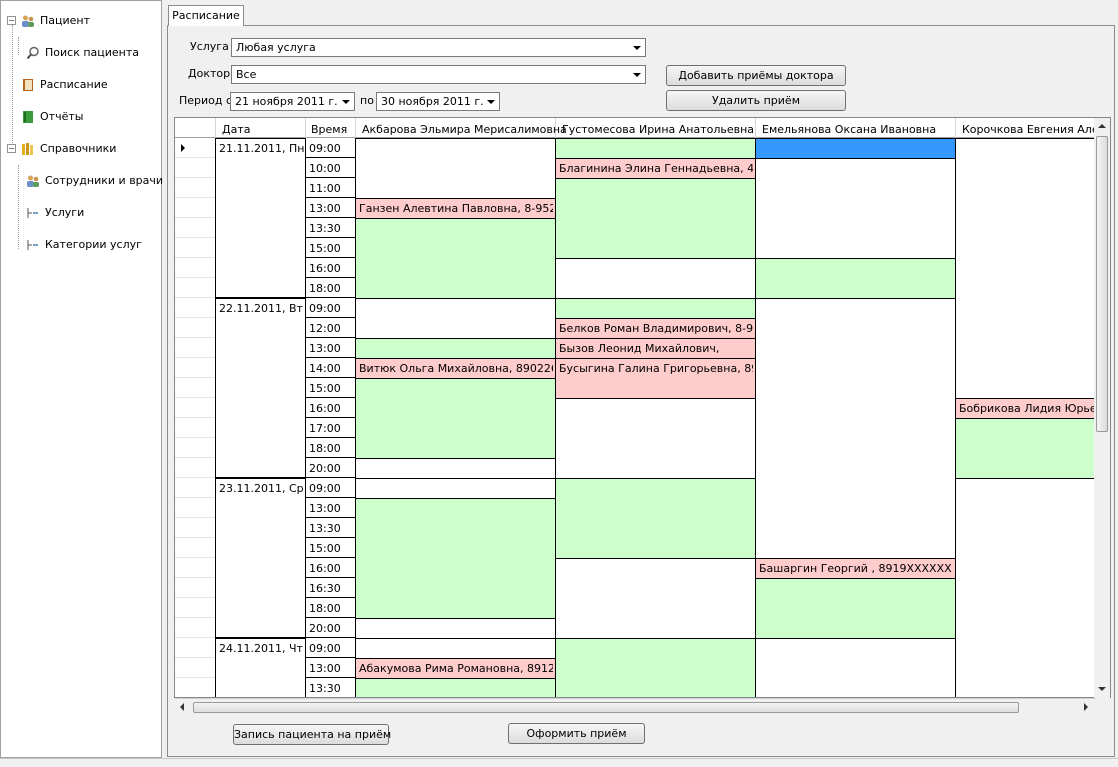 The height and width of the screenshot is (767, 1118). I want to click on period-from-date-picker: 21 ноября 2011 г., so click(292, 101).